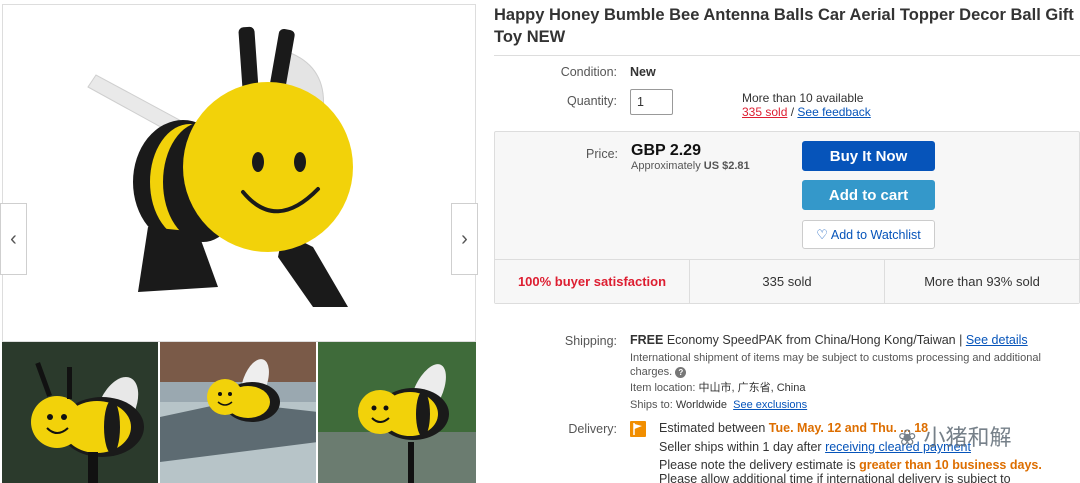  What do you see at coordinates (997, 340) in the screenshot?
I see `see-details-link: See details` at bounding box center [997, 340].